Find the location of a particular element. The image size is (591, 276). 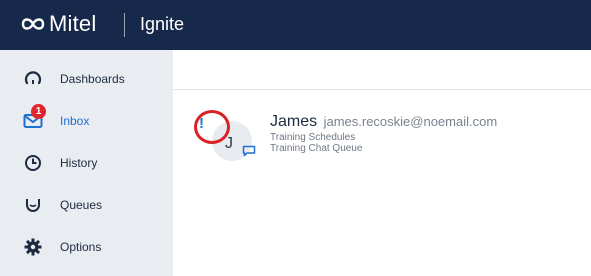

sidebar-item-options: Options is located at coordinates (86, 247).